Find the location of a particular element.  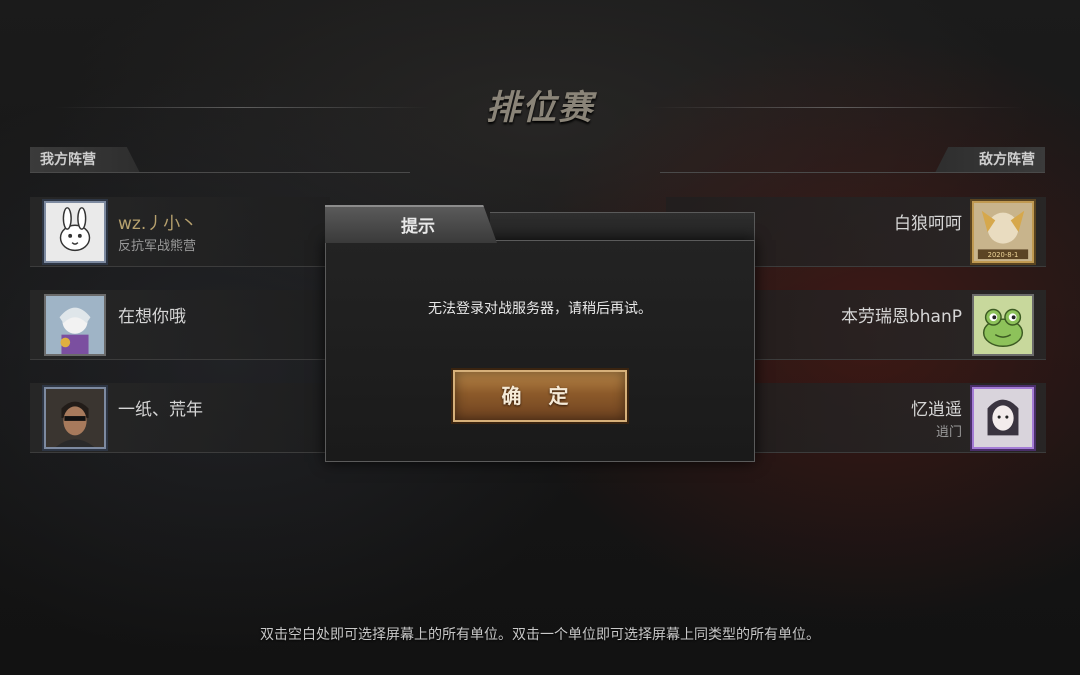

player-name: 白狼呵呵 is located at coordinates (928, 224).